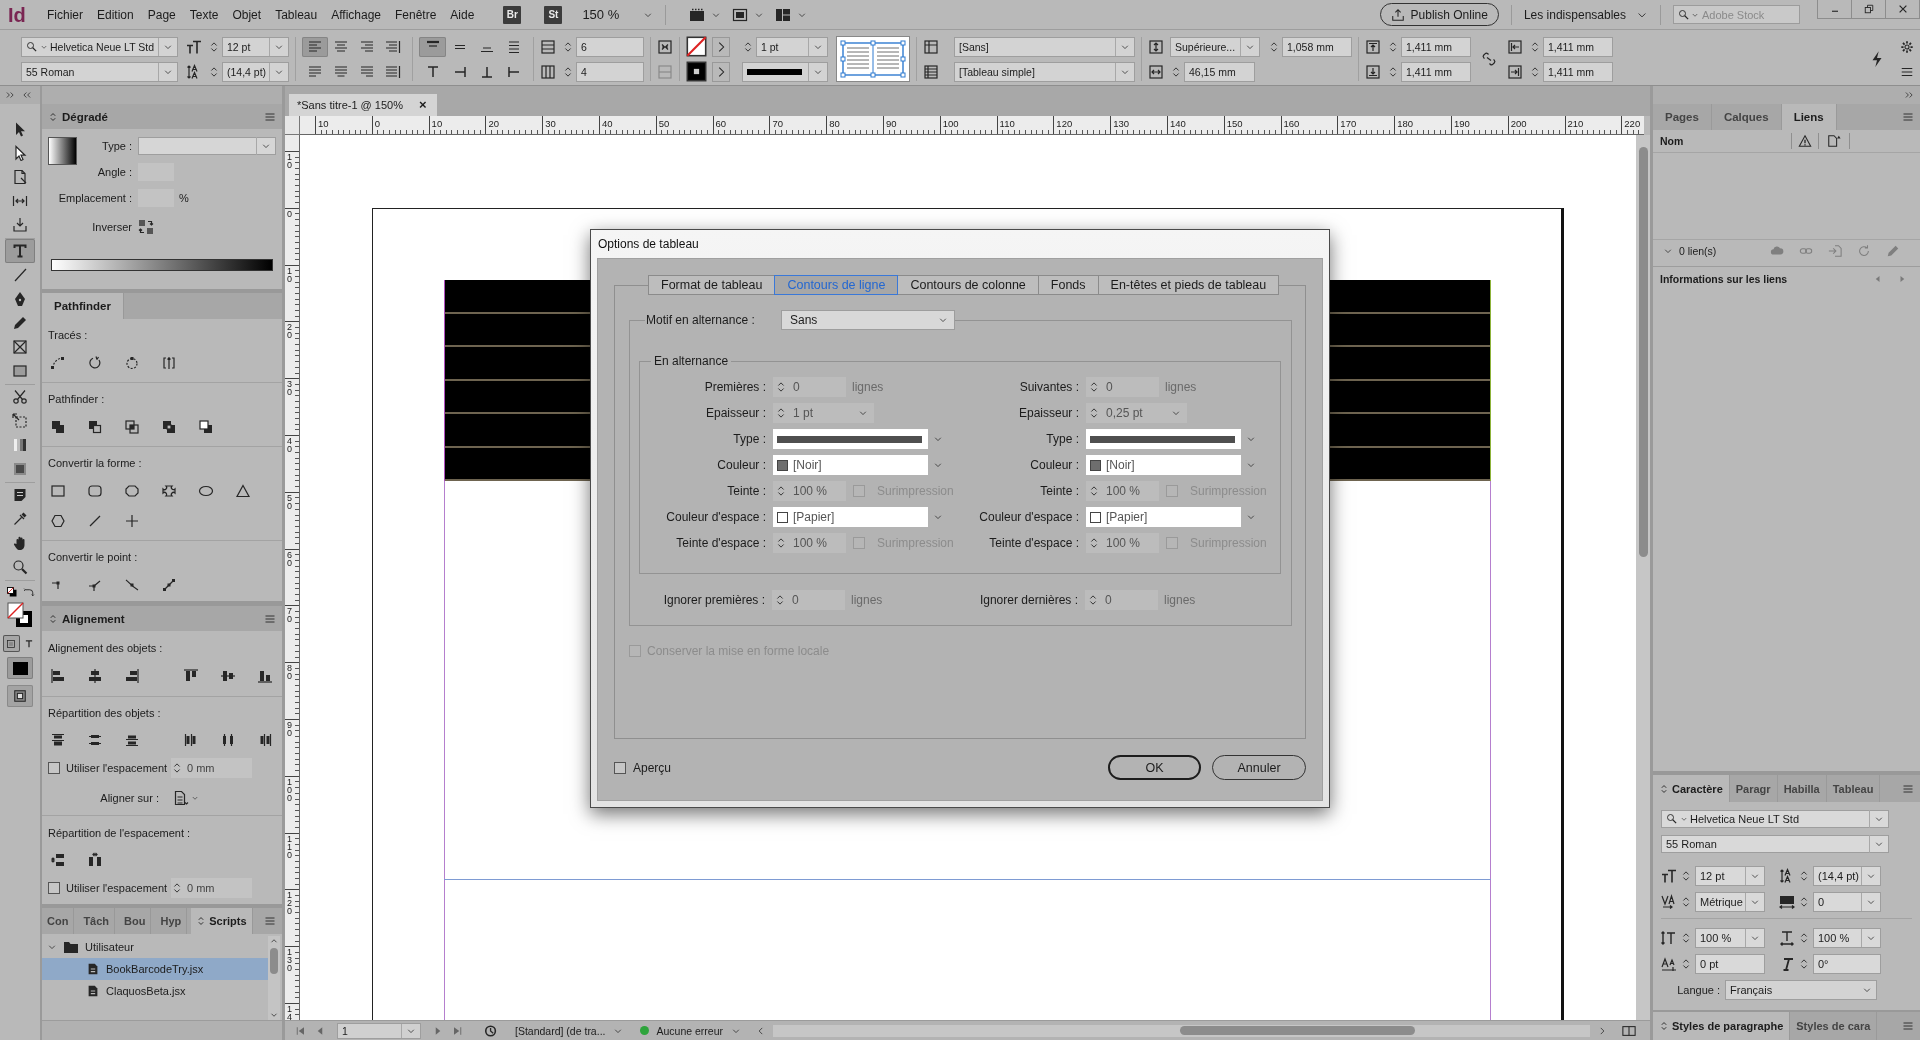 The width and height of the screenshot is (1920, 1040). Describe the element at coordinates (20, 275) in the screenshot. I see `line-icon` at that location.